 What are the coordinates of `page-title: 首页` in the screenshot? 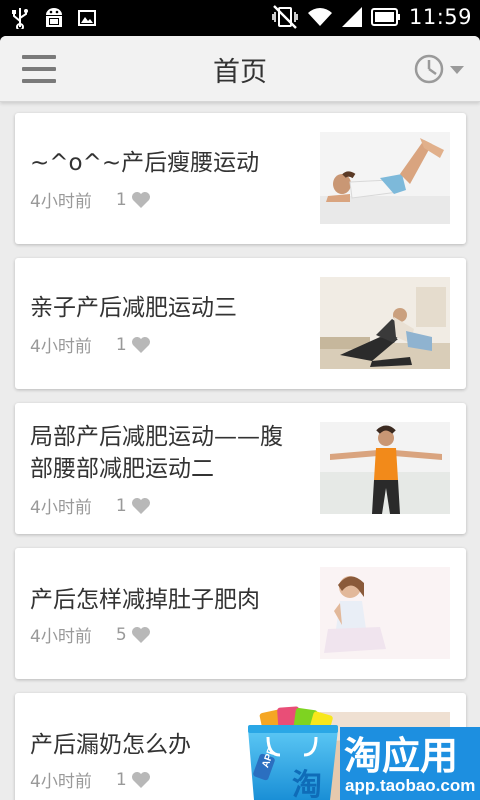 It's located at (240, 72).